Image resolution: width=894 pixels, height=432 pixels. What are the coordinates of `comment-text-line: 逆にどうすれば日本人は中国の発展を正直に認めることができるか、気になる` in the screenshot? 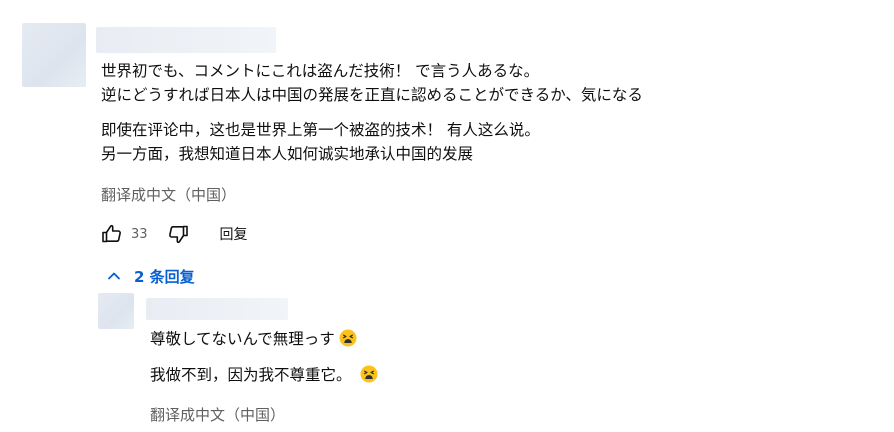 It's located at (372, 95).